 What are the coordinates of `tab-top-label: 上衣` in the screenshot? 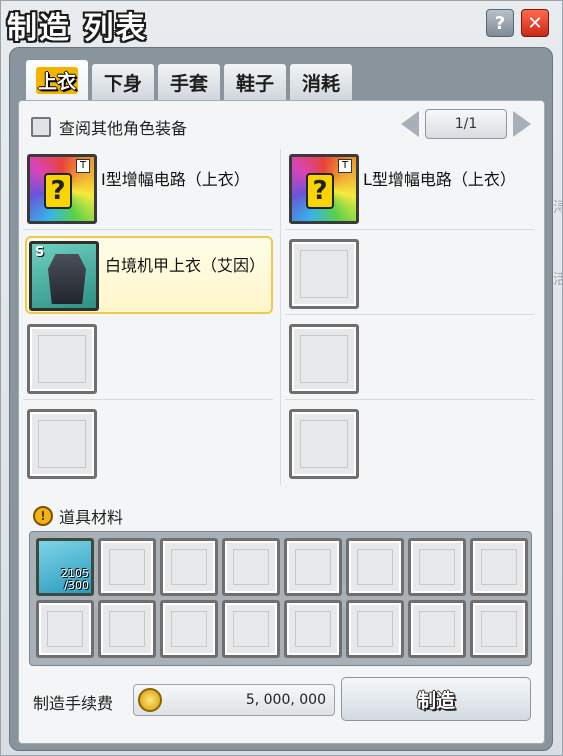 It's located at (57, 80).